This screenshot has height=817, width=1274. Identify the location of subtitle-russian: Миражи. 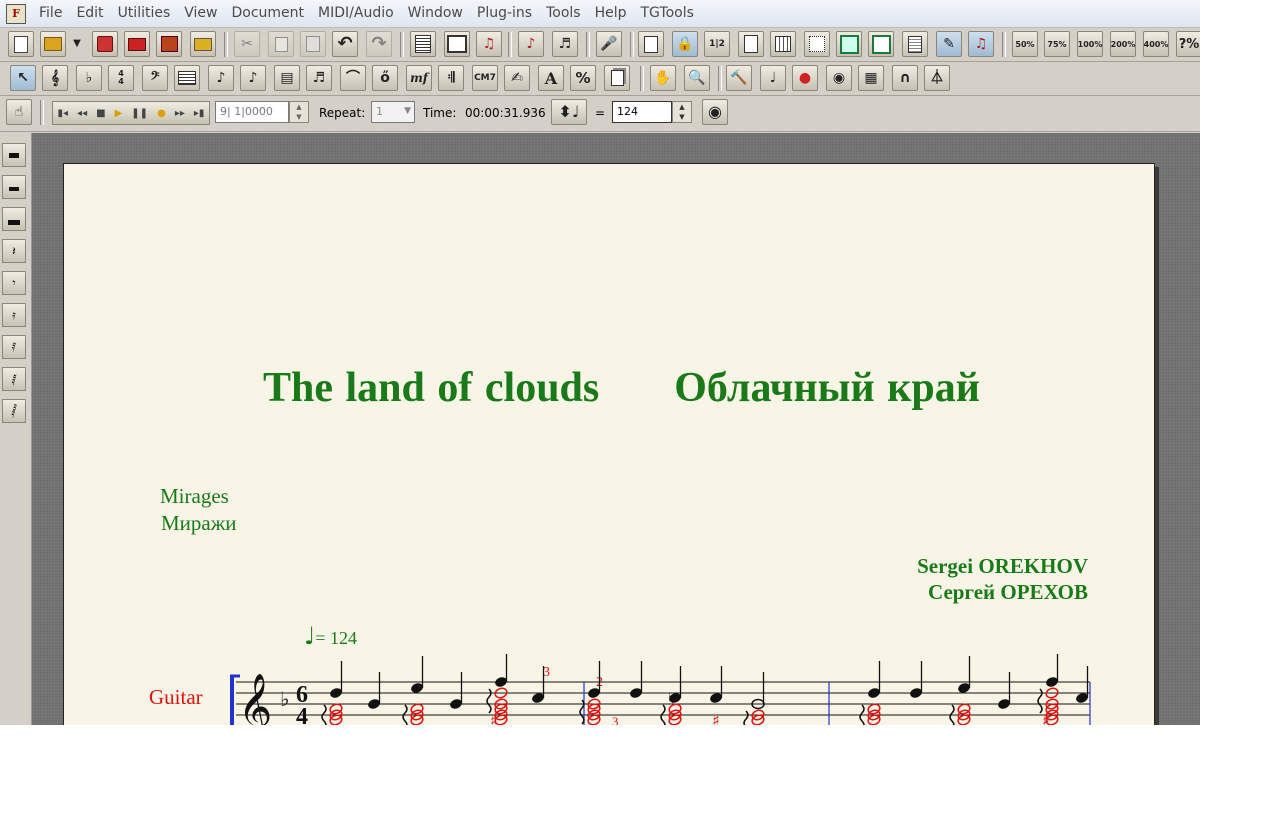
(198, 523).